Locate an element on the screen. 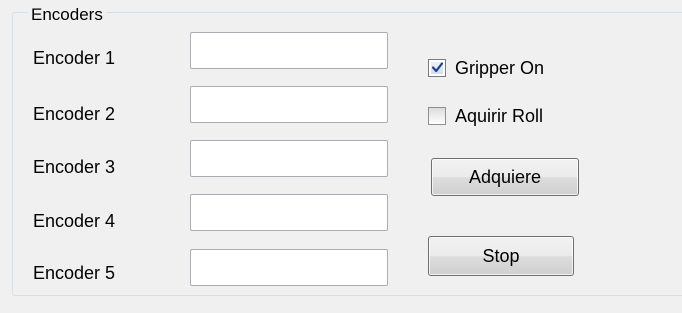 This screenshot has width=682, height=313. stop-button: Stop is located at coordinates (501, 256).